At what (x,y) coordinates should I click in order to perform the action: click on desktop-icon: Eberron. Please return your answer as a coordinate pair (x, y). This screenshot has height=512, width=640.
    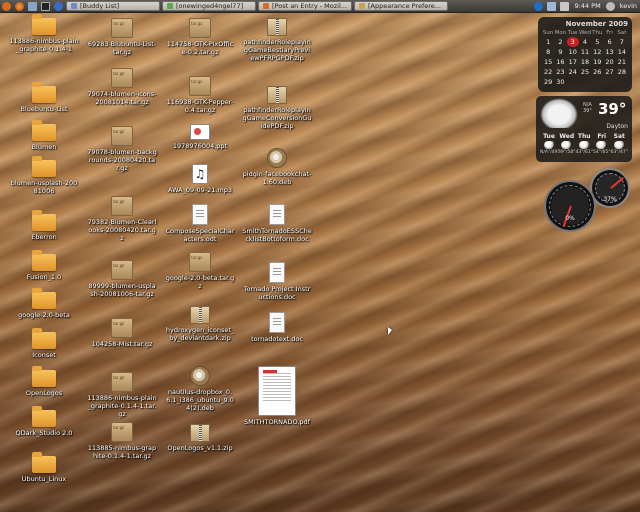
    Looking at the image, I should click on (44, 225).